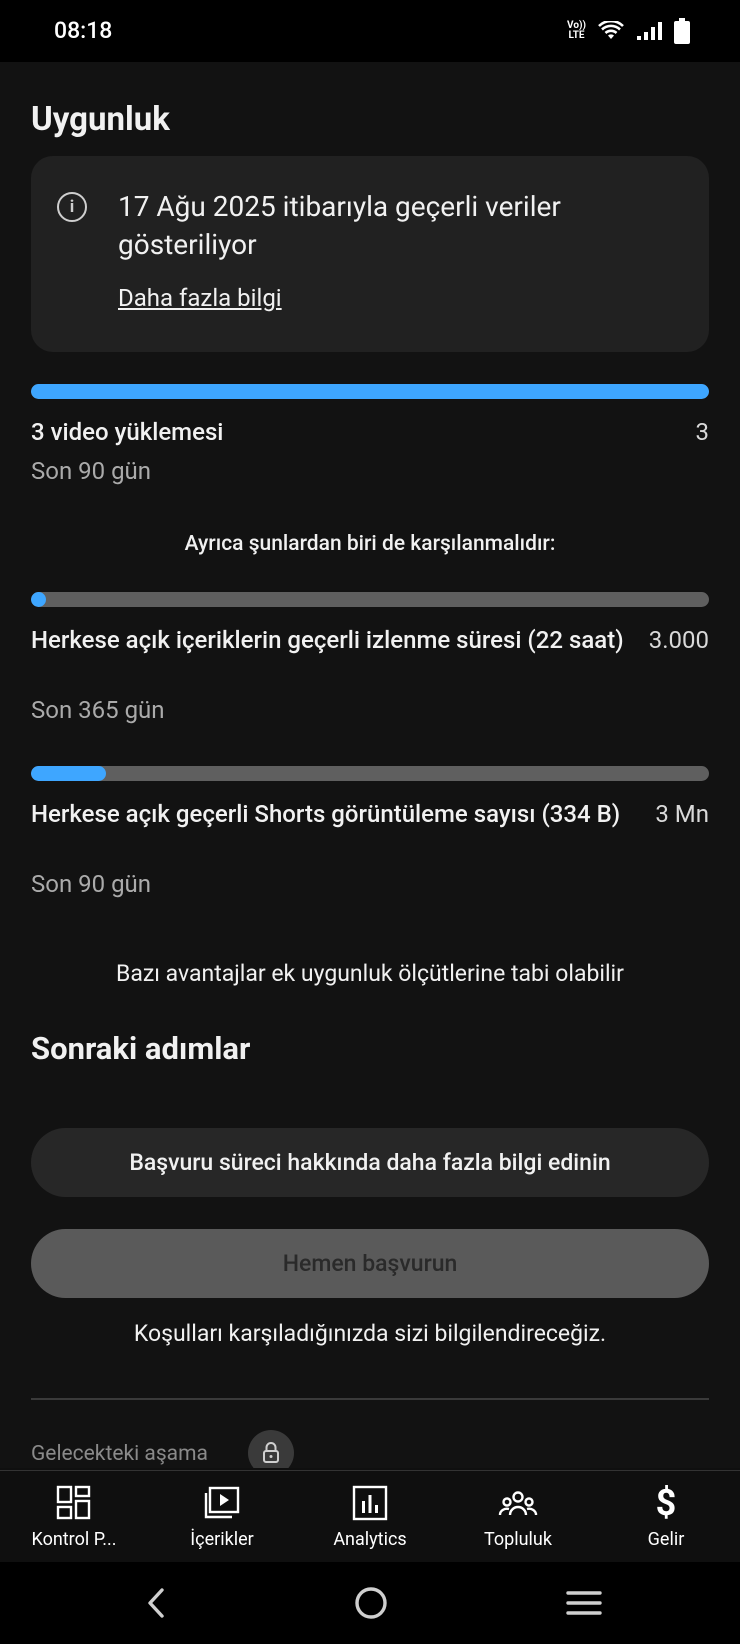 The width and height of the screenshot is (740, 1644). What do you see at coordinates (370, 31) in the screenshot?
I see `status-bar: 08:18 Vo)) LTE` at bounding box center [370, 31].